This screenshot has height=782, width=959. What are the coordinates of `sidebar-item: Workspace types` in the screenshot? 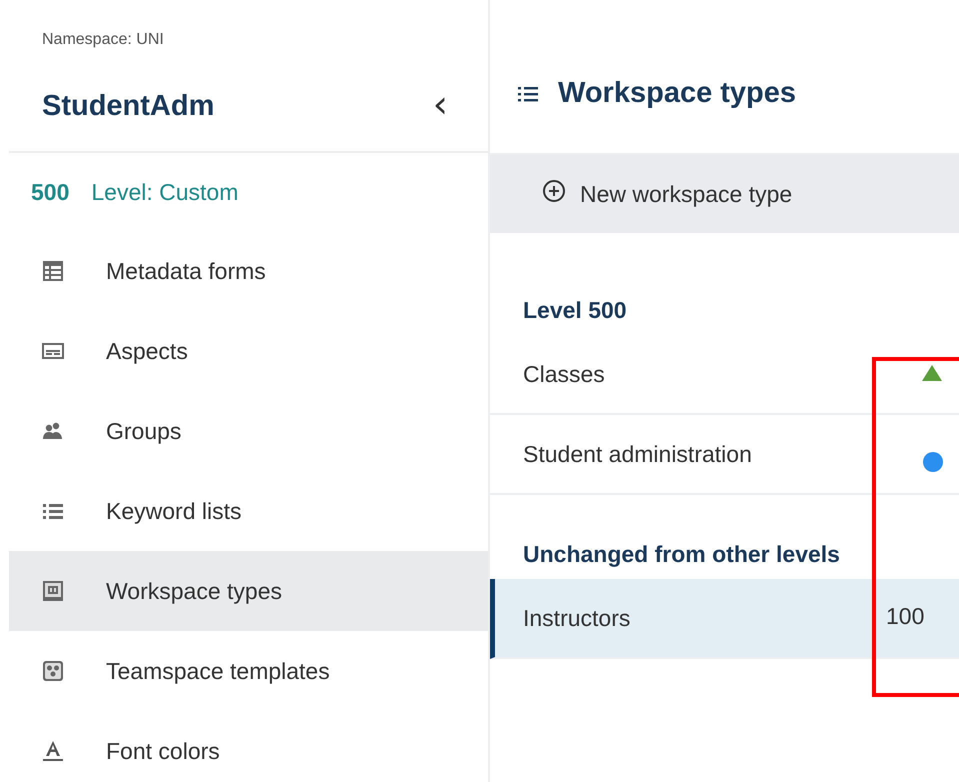 It's located at (248, 591).